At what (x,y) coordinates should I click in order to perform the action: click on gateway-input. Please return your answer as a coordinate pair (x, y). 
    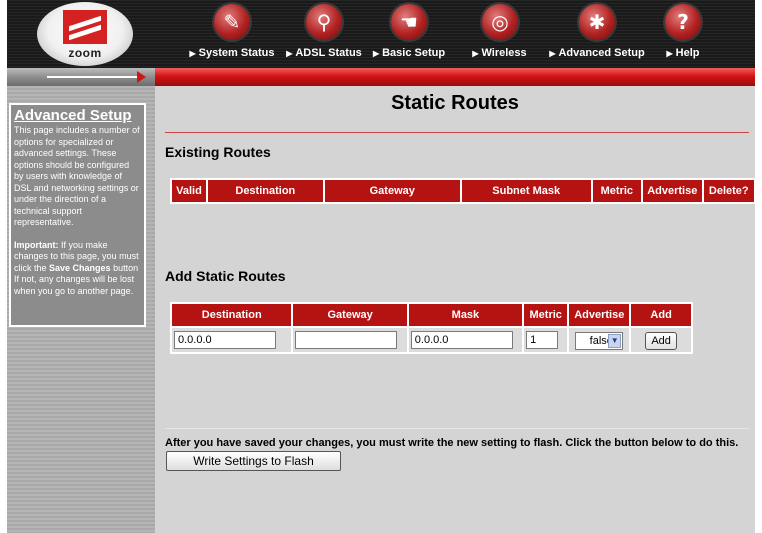
    Looking at the image, I should click on (346, 340).